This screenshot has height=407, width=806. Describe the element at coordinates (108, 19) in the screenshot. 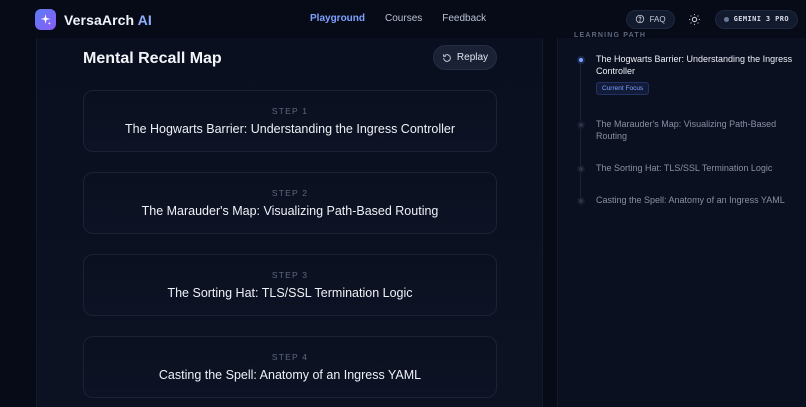

I see `brand-name: VersaArch AI` at that location.